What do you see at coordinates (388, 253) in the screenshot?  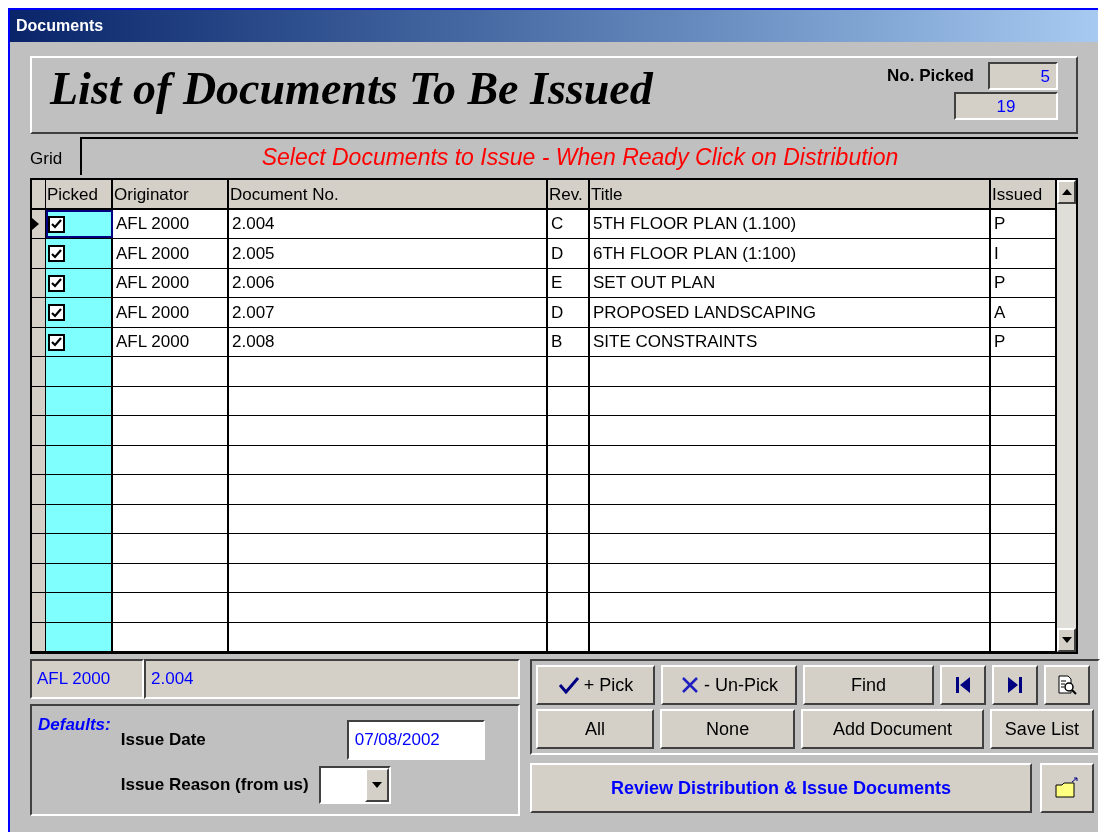 I see `table-cell: 2.005` at bounding box center [388, 253].